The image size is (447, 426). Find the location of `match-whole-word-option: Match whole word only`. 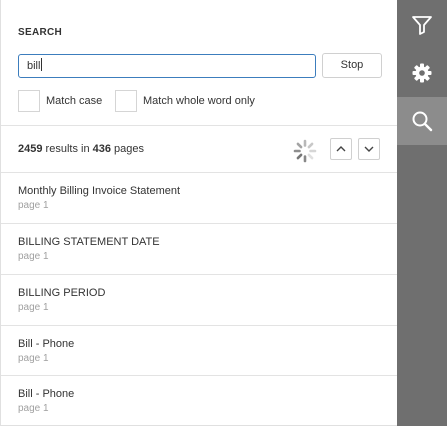

match-whole-word-option: Match whole word only is located at coordinates (185, 101).